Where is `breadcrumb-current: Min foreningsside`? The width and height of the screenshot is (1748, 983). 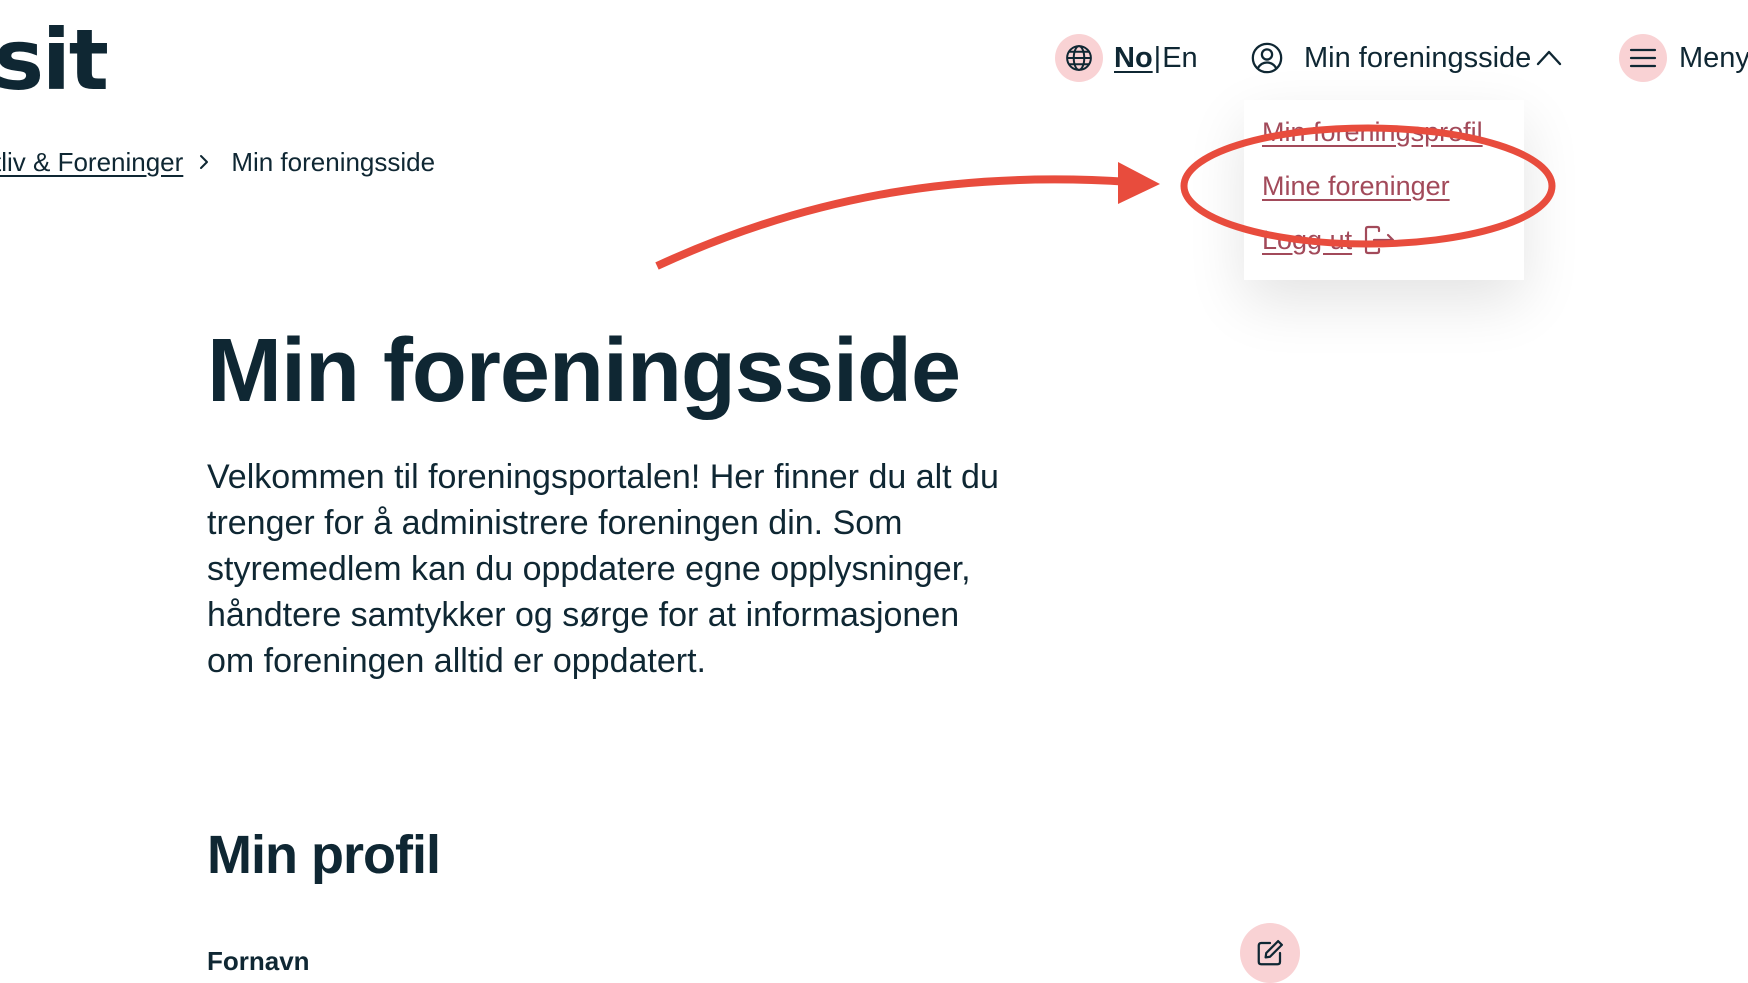
breadcrumb-current: Min foreningsside is located at coordinates (333, 162).